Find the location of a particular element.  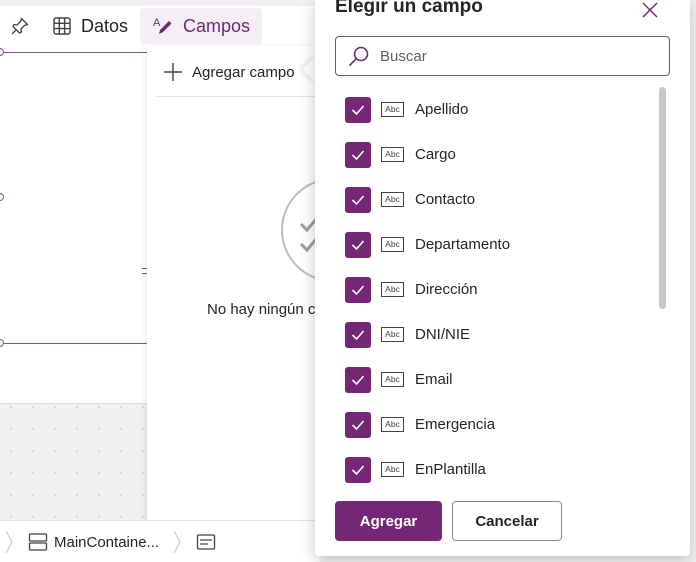

field-row: Abc Emergencia is located at coordinates (487, 424).